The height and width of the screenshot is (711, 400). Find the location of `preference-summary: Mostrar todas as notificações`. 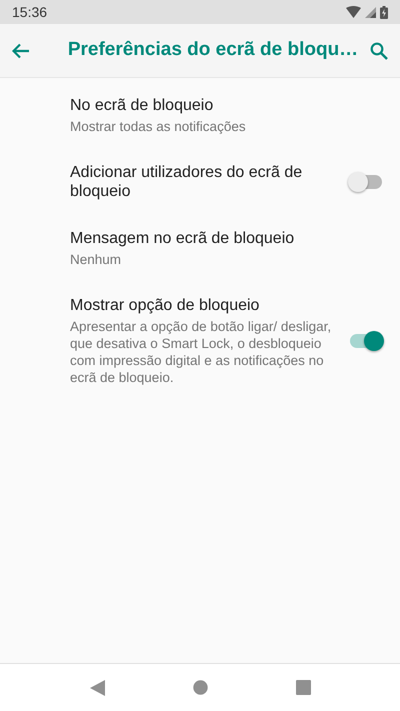

preference-summary: Mostrar todas as notificações is located at coordinates (158, 126).